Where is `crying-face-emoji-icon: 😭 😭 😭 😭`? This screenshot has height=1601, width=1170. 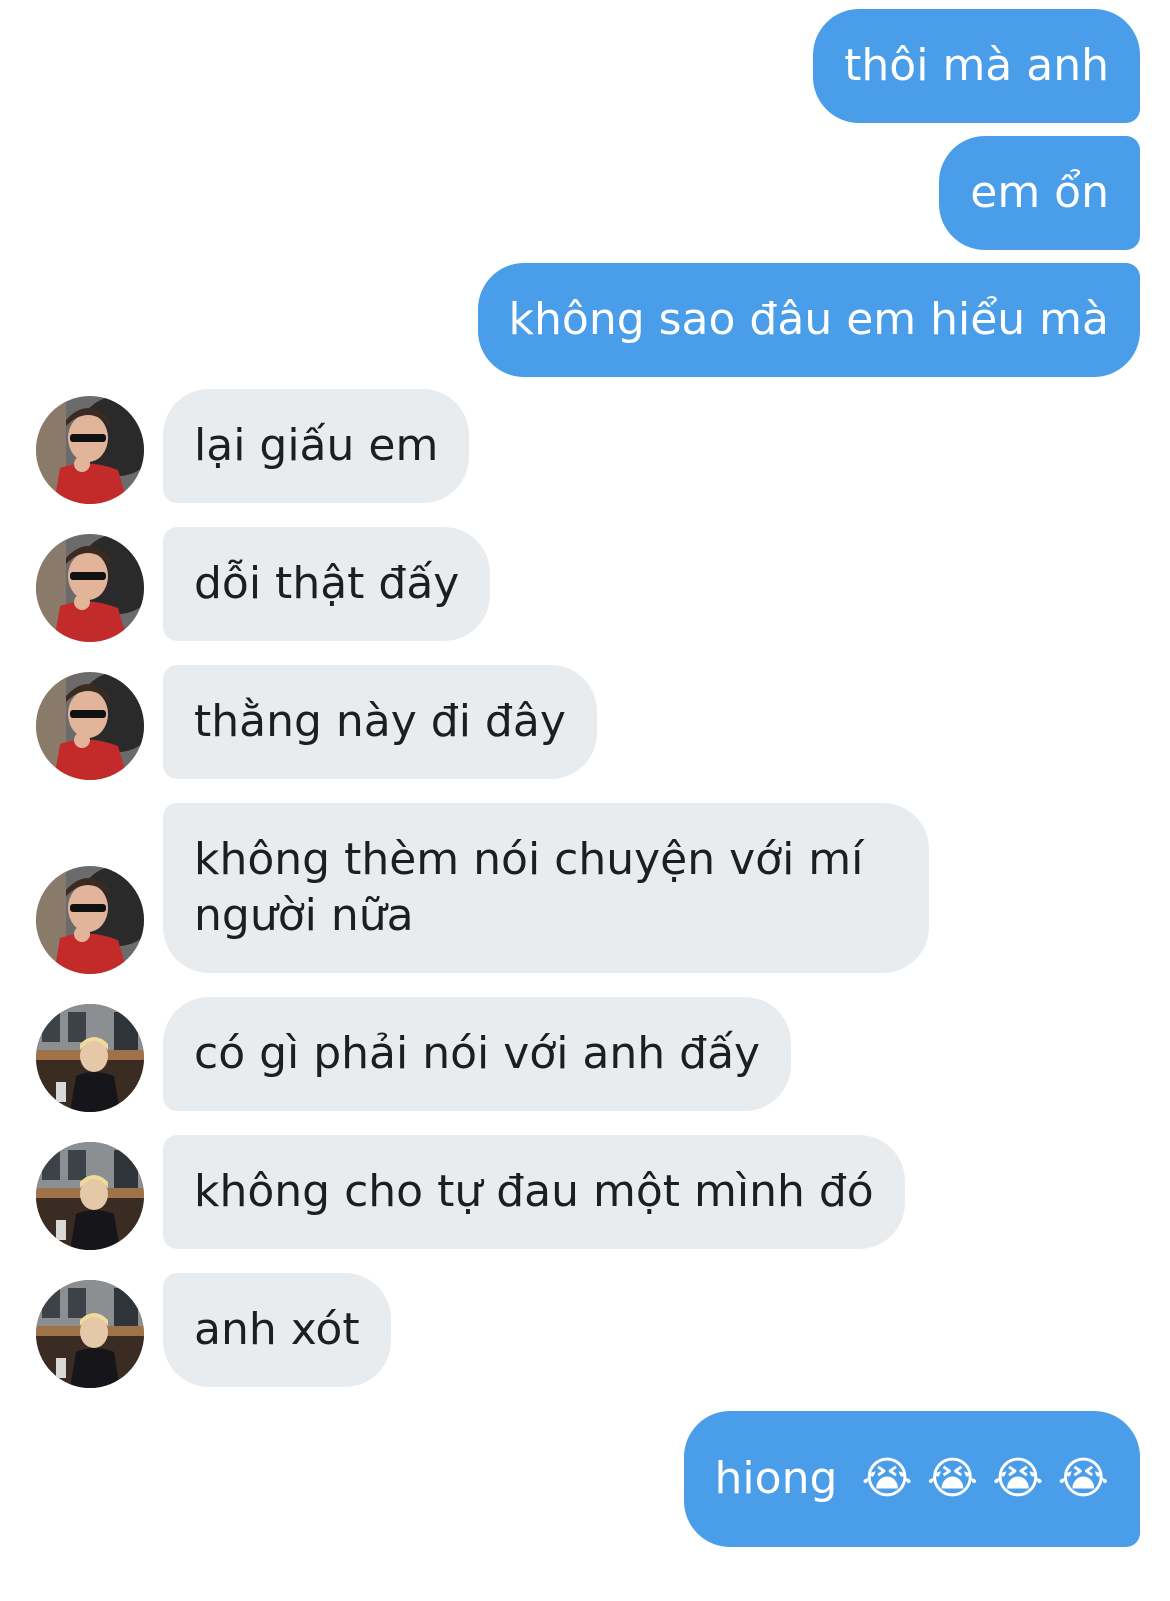 crying-face-emoji-icon: 😭 😭 😭 😭 is located at coordinates (985, 1478).